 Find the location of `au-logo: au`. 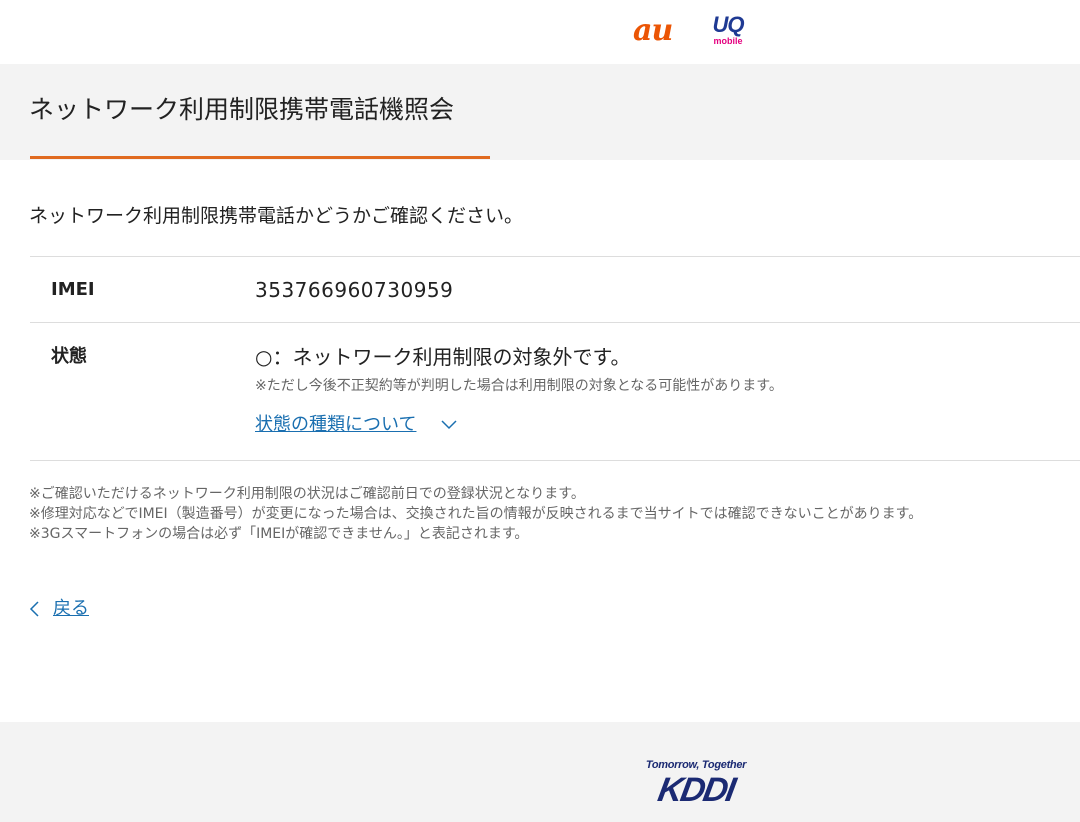

au-logo: au is located at coordinates (653, 31).